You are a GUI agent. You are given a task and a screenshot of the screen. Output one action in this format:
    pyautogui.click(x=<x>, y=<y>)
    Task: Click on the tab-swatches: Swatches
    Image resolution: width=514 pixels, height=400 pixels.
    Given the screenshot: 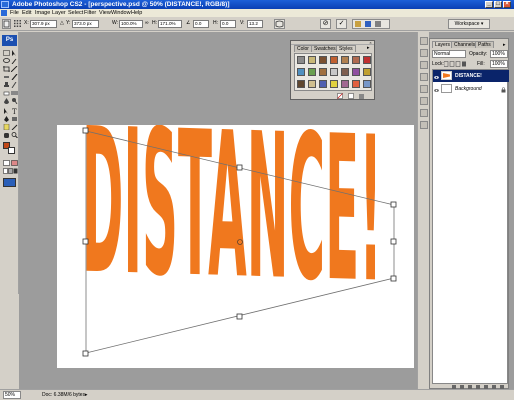 What is the action you would take?
    pyautogui.click(x=325, y=48)
    